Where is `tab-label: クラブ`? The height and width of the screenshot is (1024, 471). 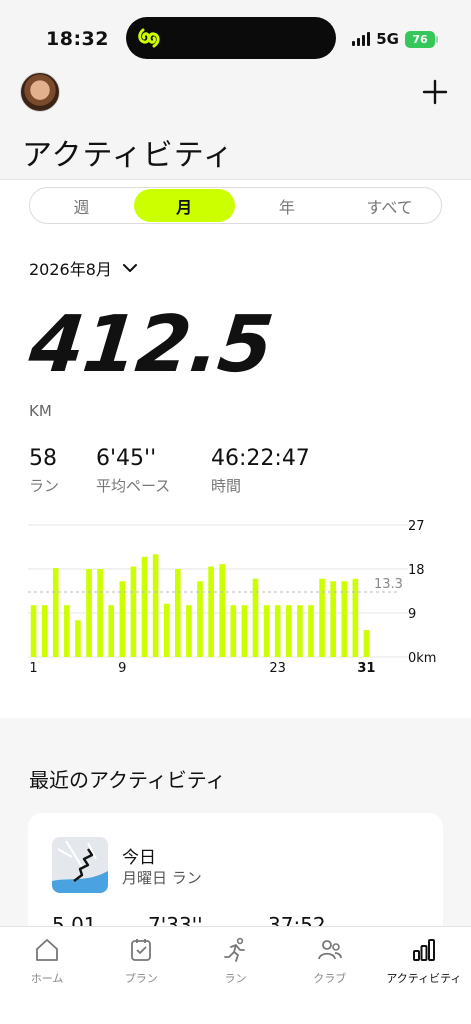
tab-label: クラブ is located at coordinates (330, 978).